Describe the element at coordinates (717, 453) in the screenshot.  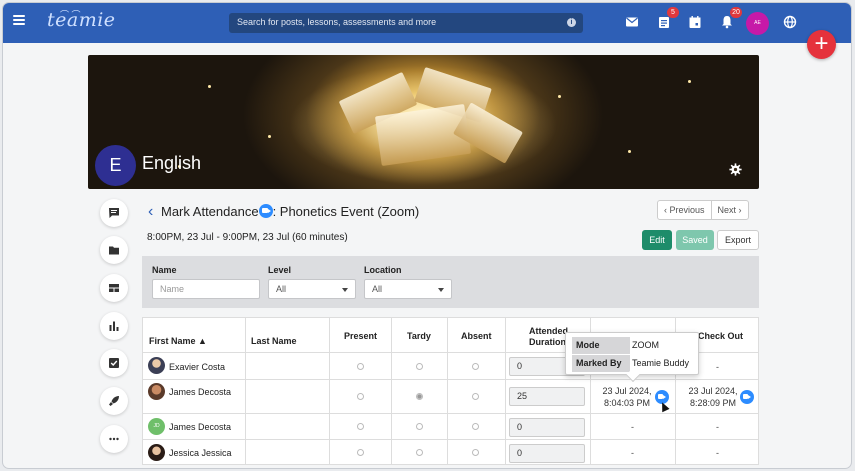
I see `check-out-value: -` at that location.